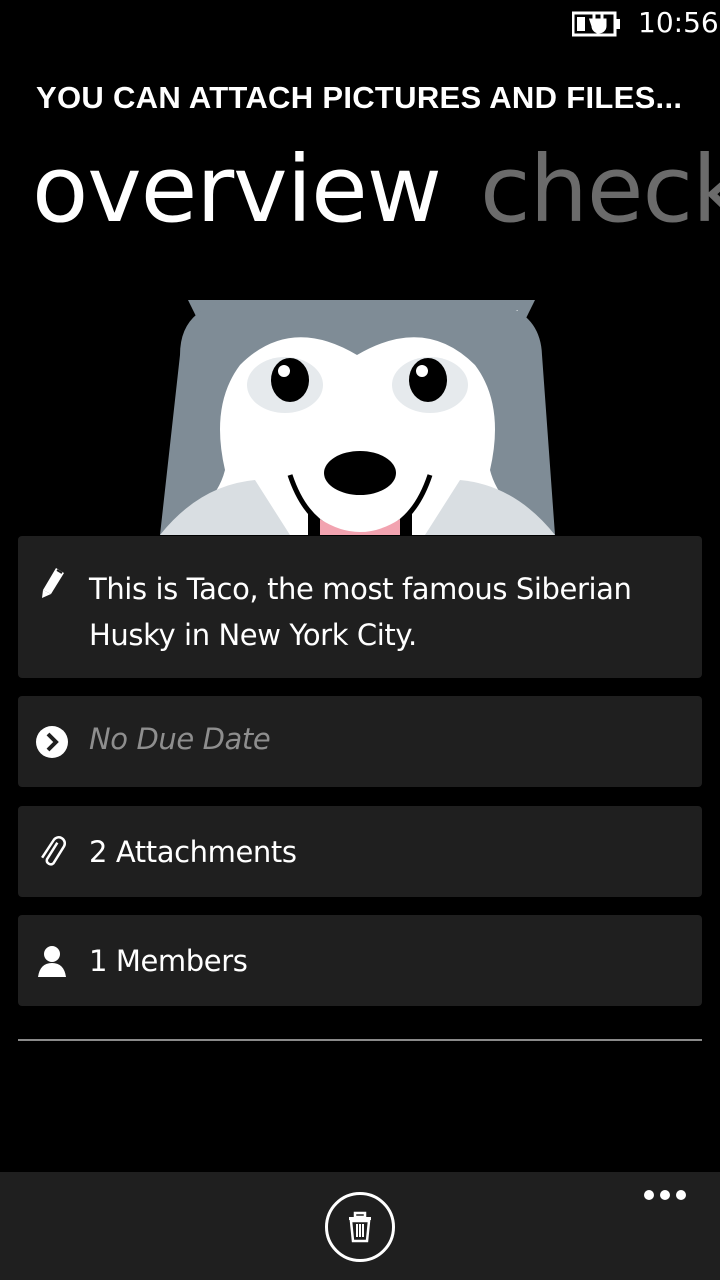 The height and width of the screenshot is (1280, 720). I want to click on delete-button, so click(360, 1227).